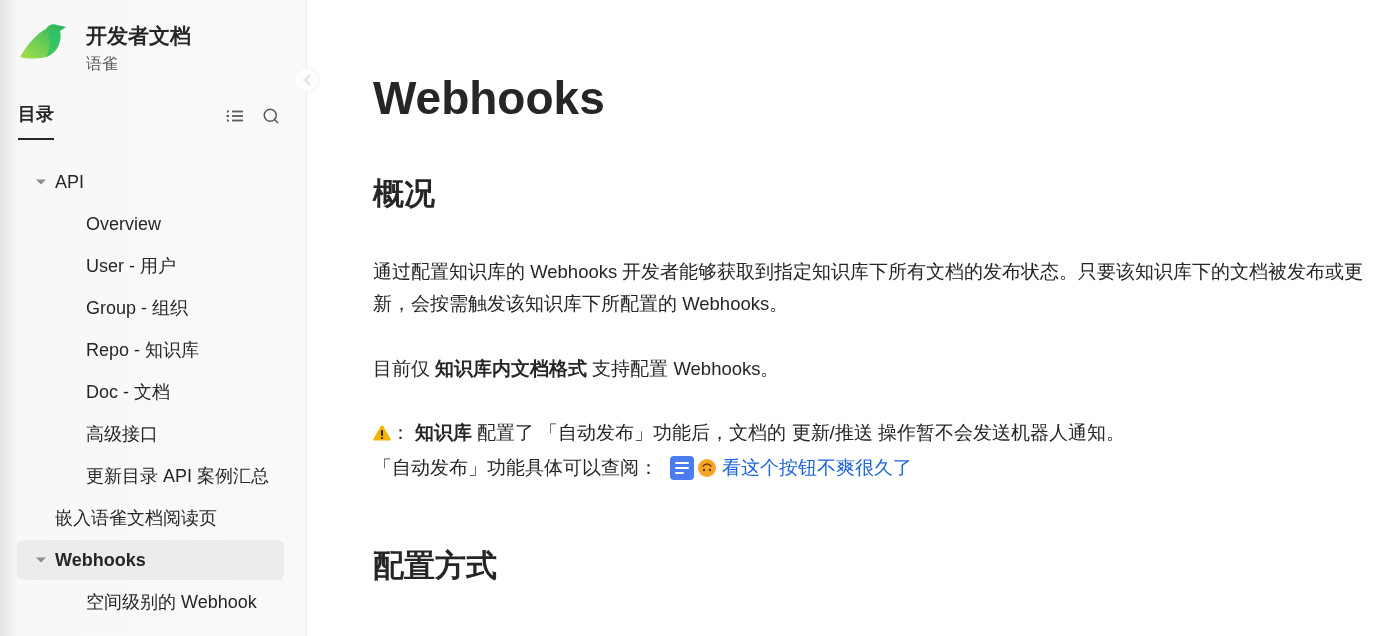 The width and height of the screenshot is (1400, 636). I want to click on section-heading: 概况, so click(404, 194).